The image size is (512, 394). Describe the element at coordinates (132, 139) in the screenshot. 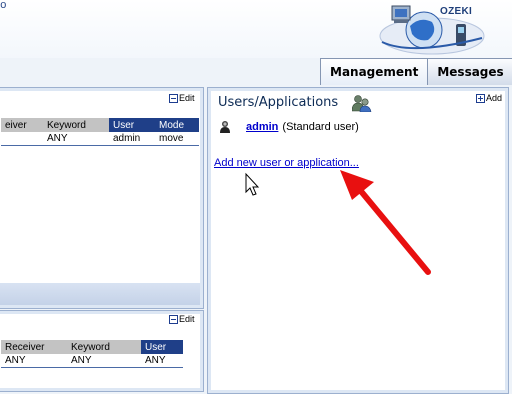

I see `cell-user: admin` at that location.